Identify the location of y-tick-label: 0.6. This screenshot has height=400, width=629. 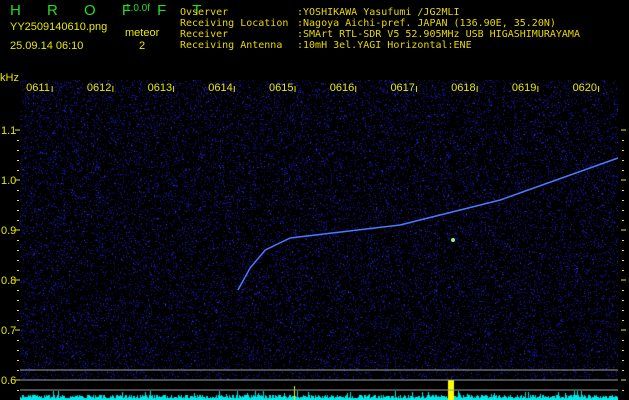
(8, 381).